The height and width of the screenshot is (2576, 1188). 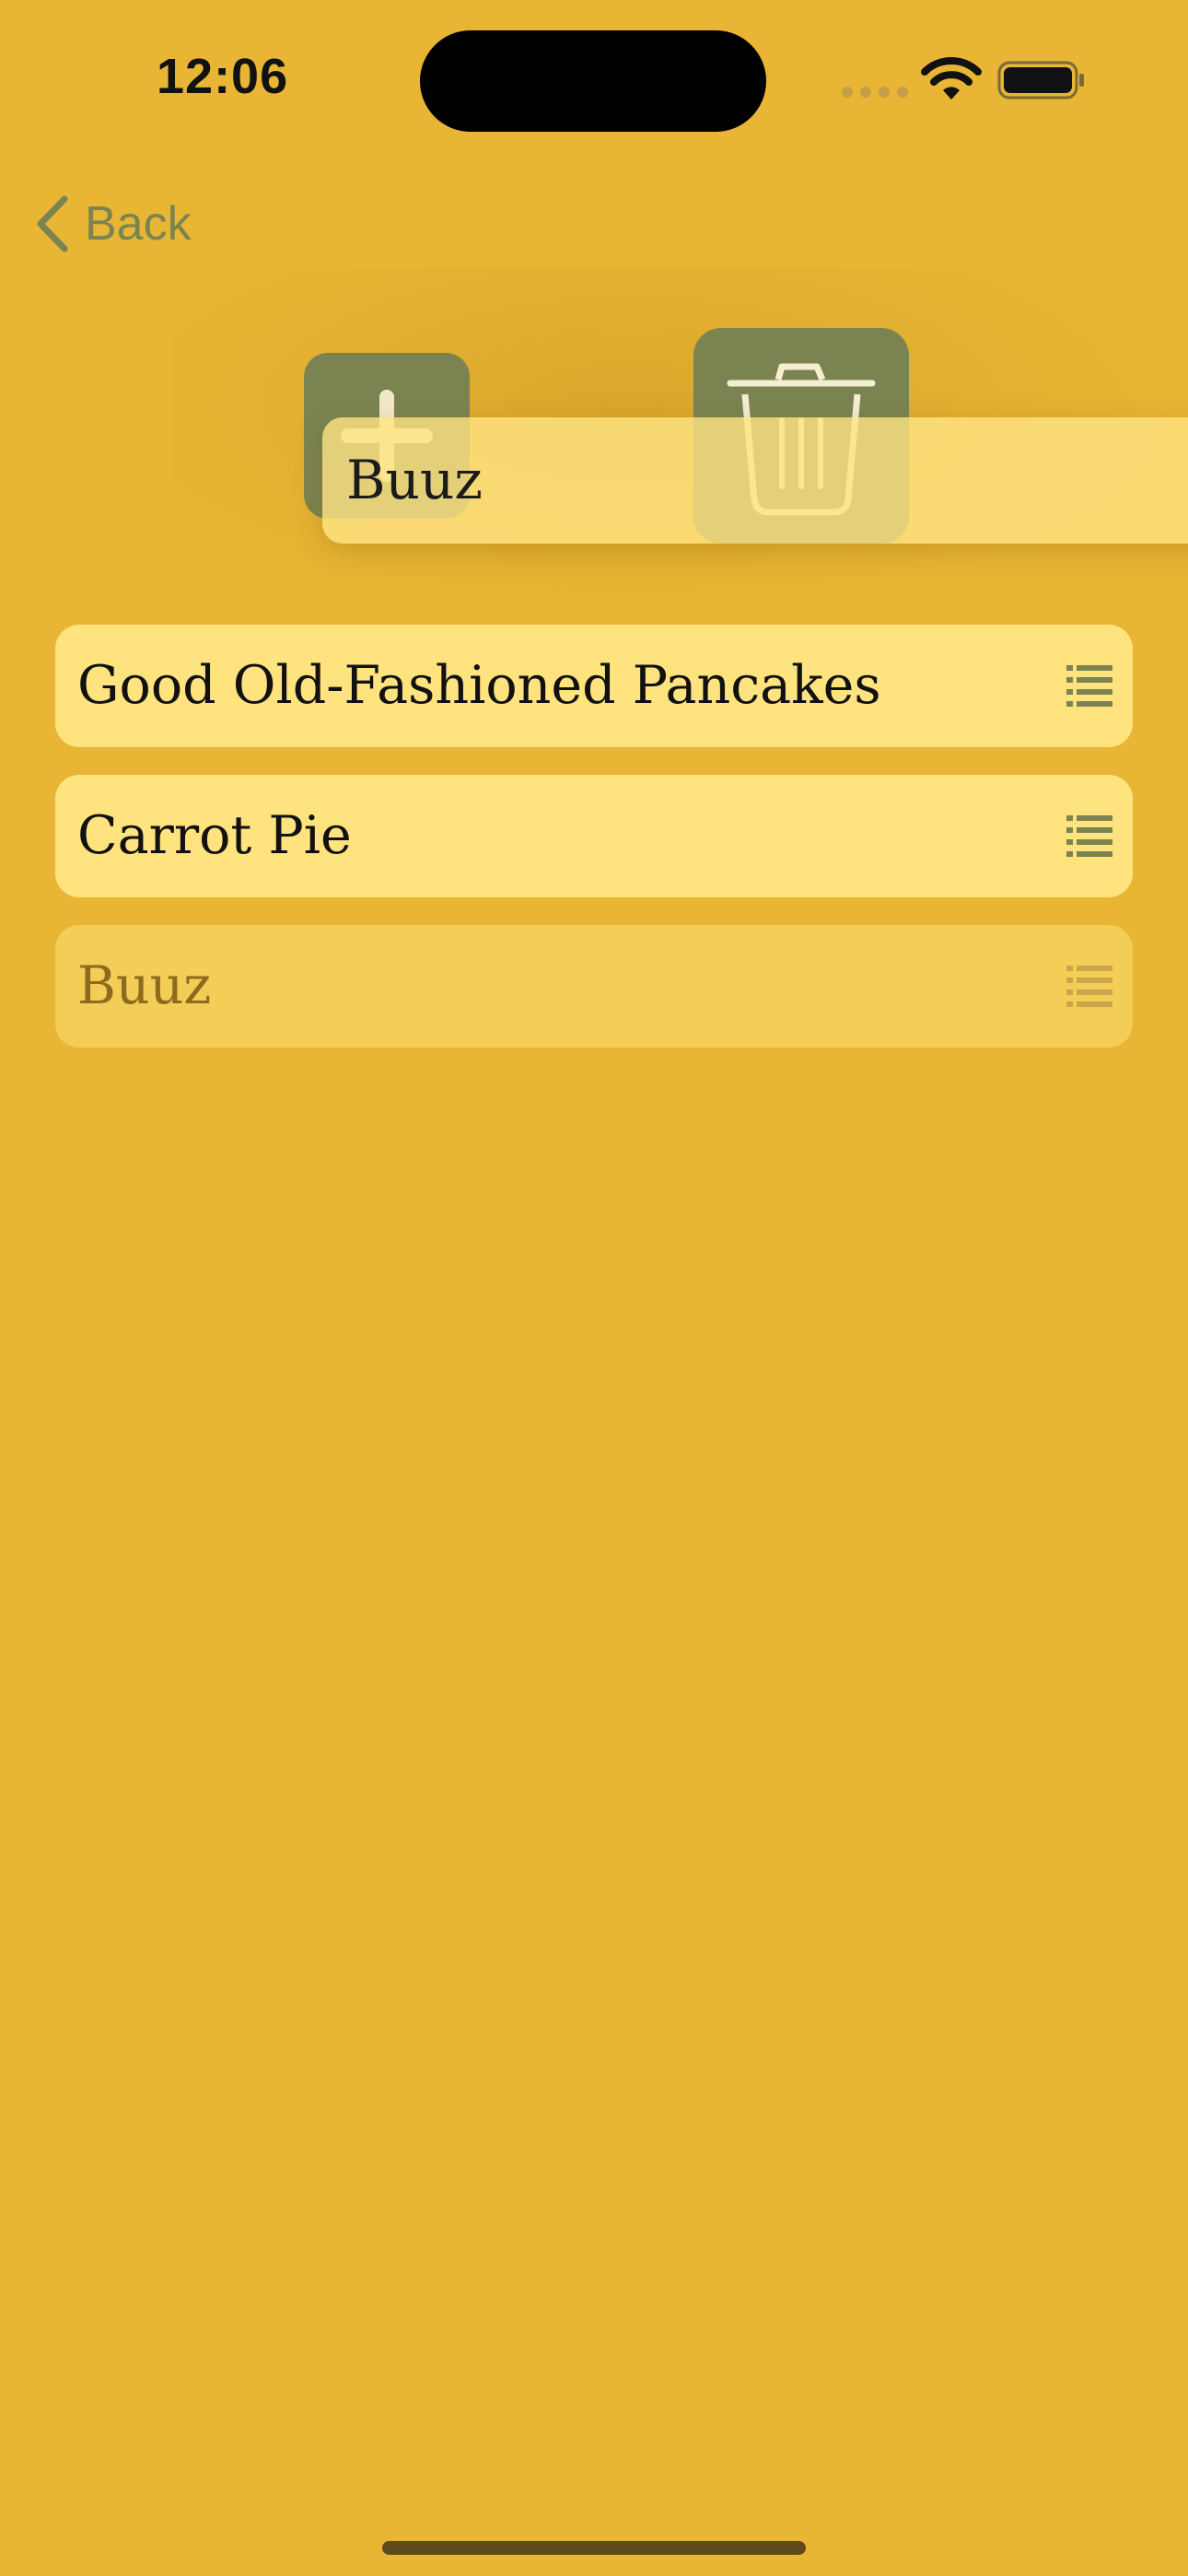 I want to click on wifi-icon, so click(x=951, y=78).